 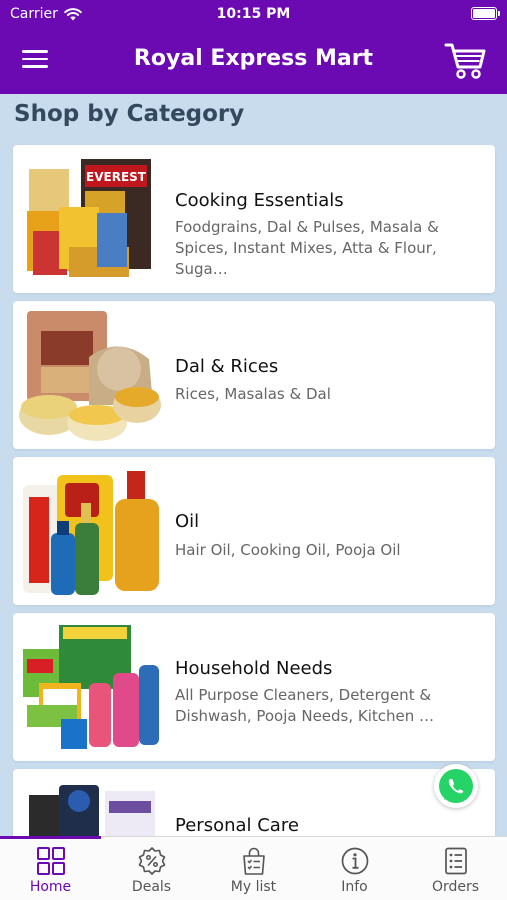 What do you see at coordinates (237, 825) in the screenshot?
I see `category-name: Personal Care` at bounding box center [237, 825].